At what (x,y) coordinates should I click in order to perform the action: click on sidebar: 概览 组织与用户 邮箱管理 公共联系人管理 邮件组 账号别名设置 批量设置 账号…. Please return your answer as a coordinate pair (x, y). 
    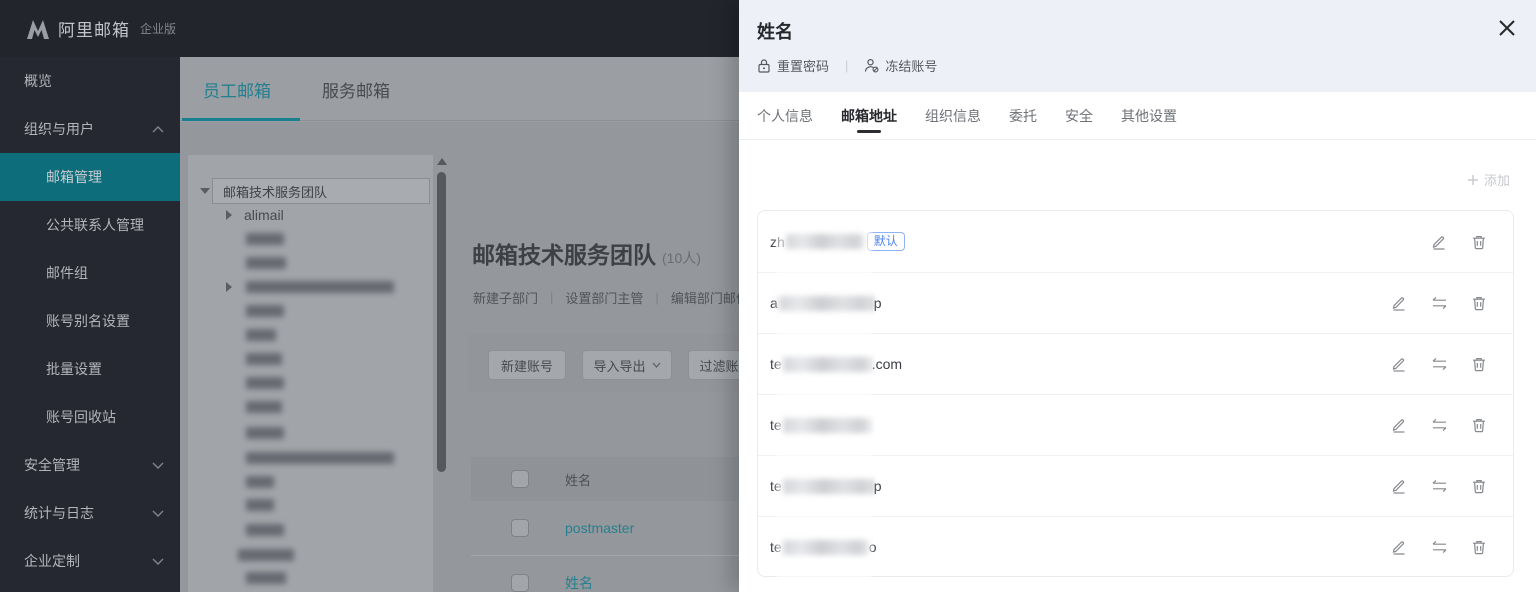
    Looking at the image, I should click on (90, 324).